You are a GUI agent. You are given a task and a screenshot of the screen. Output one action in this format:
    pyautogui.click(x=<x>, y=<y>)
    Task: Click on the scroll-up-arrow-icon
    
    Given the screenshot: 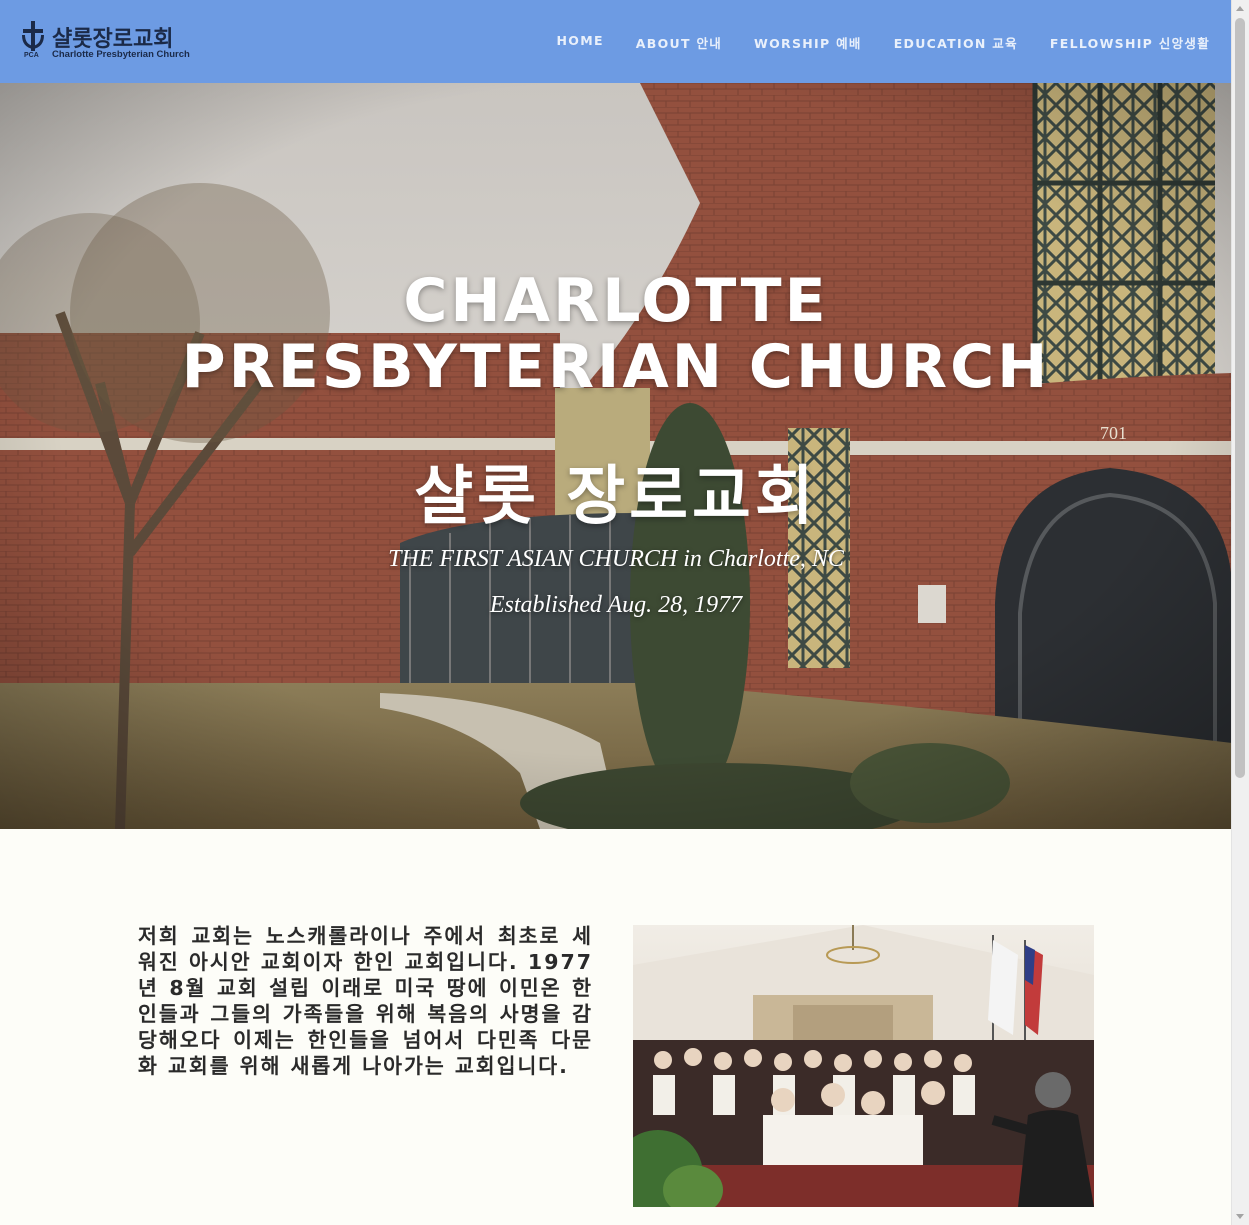 What is the action you would take?
    pyautogui.click(x=1240, y=8)
    